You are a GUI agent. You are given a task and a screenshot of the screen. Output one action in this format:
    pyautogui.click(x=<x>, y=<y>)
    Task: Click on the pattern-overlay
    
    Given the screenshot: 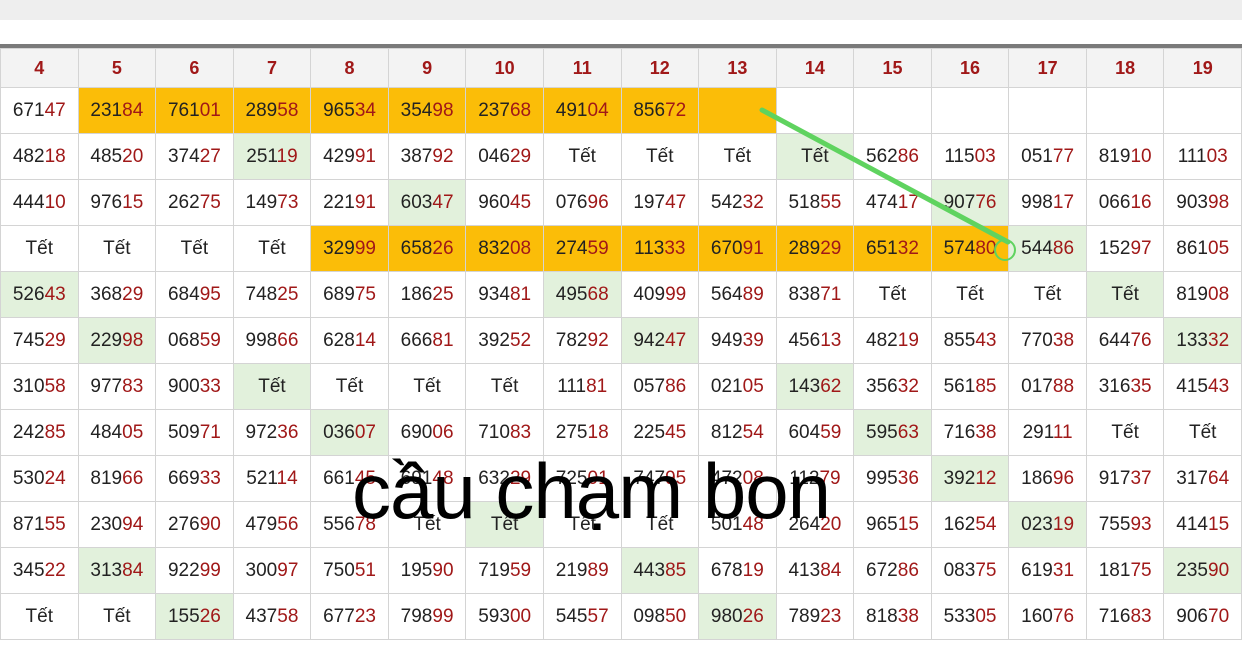 What is the action you would take?
    pyautogui.click(x=887, y=184)
    